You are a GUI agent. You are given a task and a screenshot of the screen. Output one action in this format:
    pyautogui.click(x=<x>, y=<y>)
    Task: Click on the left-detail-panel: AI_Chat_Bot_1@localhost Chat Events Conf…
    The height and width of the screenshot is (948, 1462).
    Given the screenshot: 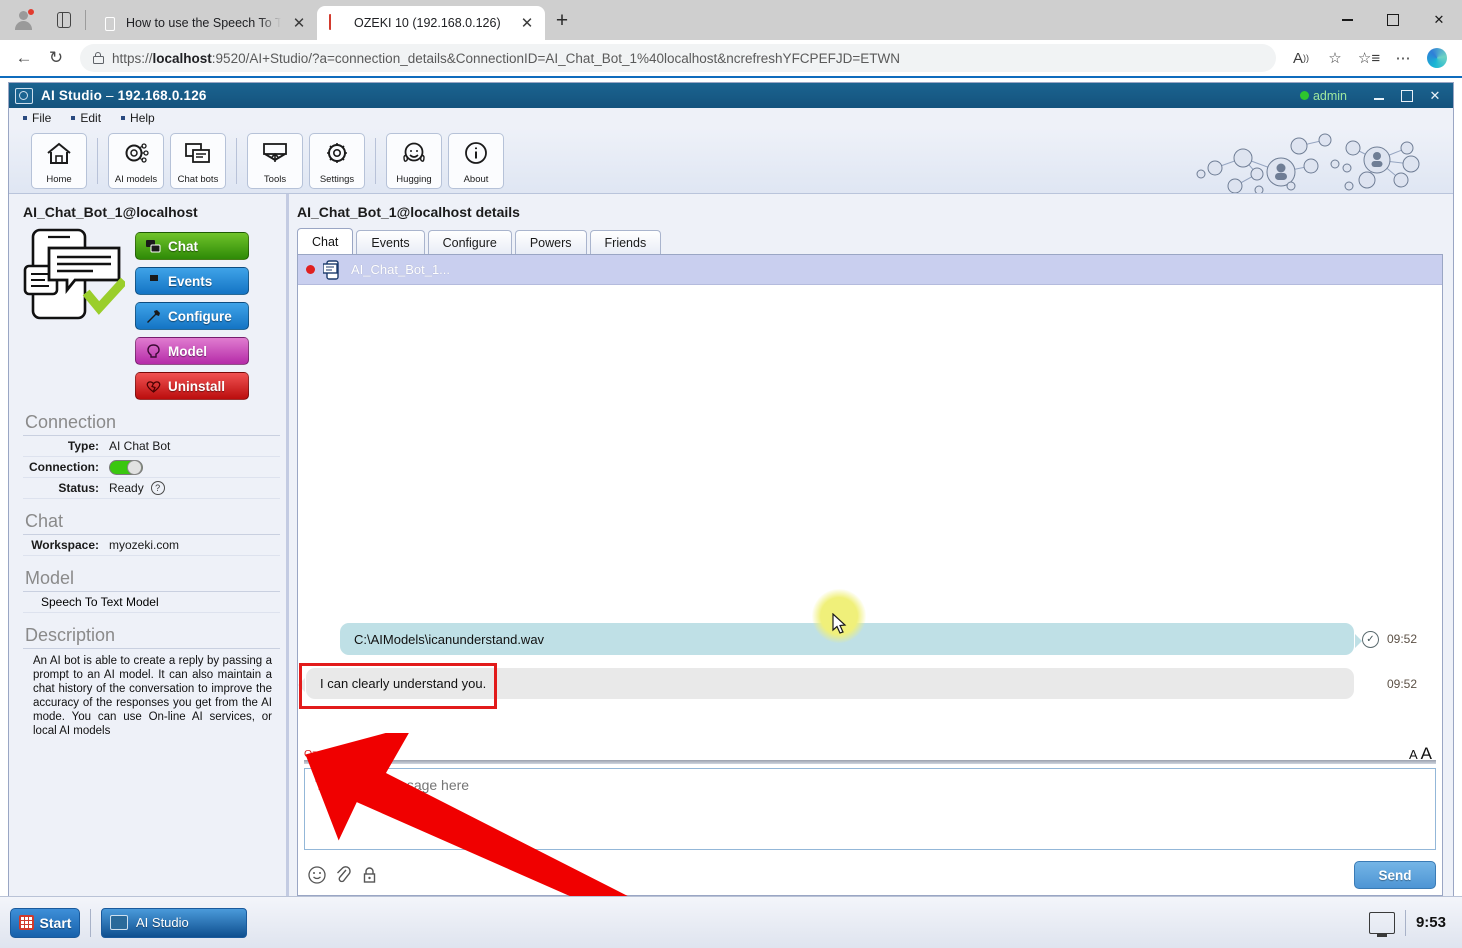 What is the action you would take?
    pyautogui.click(x=149, y=545)
    